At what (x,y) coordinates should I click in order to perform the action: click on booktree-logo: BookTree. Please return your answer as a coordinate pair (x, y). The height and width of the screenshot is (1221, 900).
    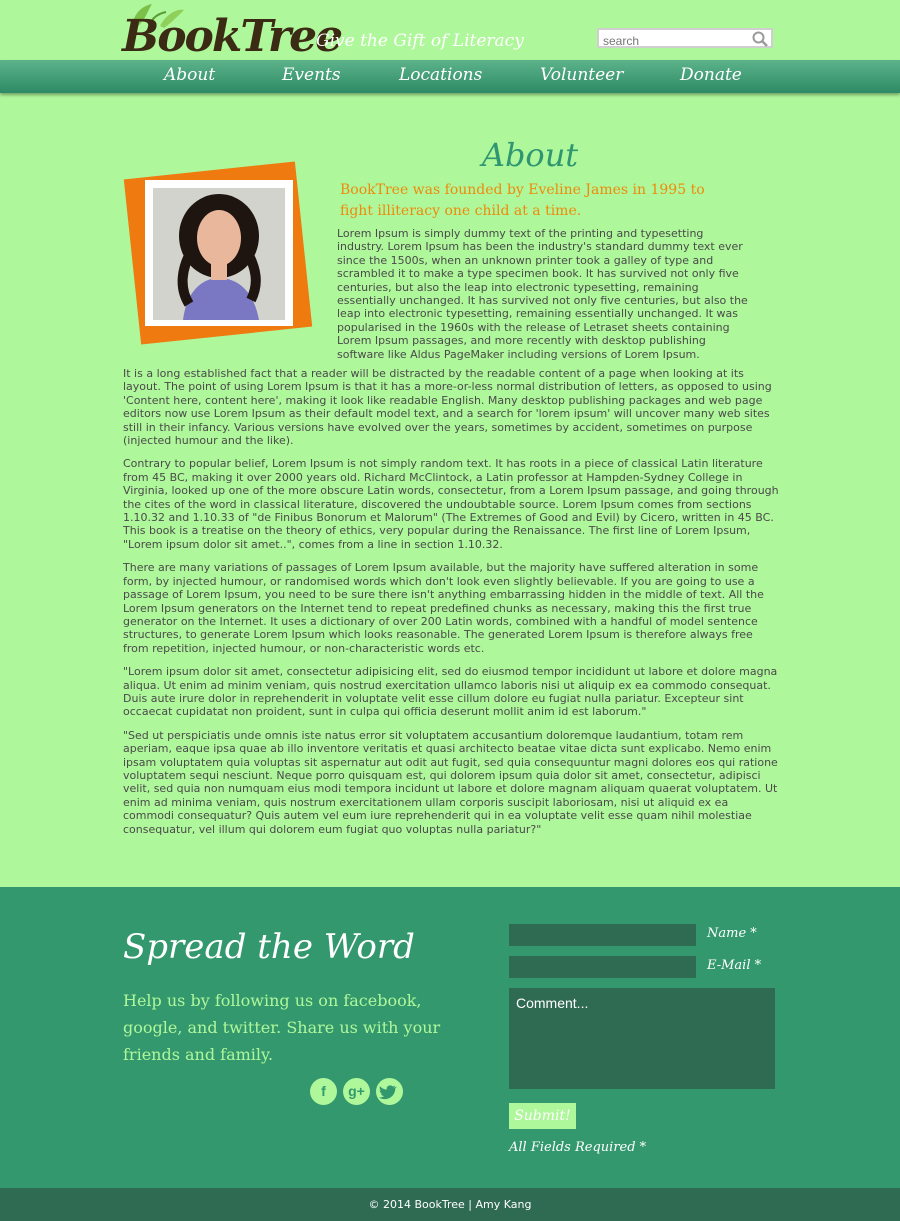
    Looking at the image, I should click on (232, 34).